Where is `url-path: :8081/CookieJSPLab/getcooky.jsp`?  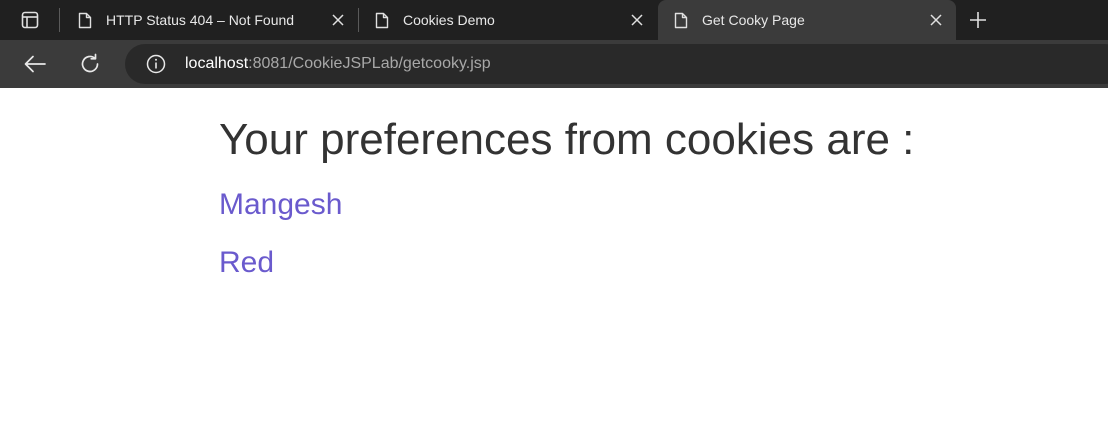 url-path: :8081/CookieJSPLab/getcooky.jsp is located at coordinates (369, 63).